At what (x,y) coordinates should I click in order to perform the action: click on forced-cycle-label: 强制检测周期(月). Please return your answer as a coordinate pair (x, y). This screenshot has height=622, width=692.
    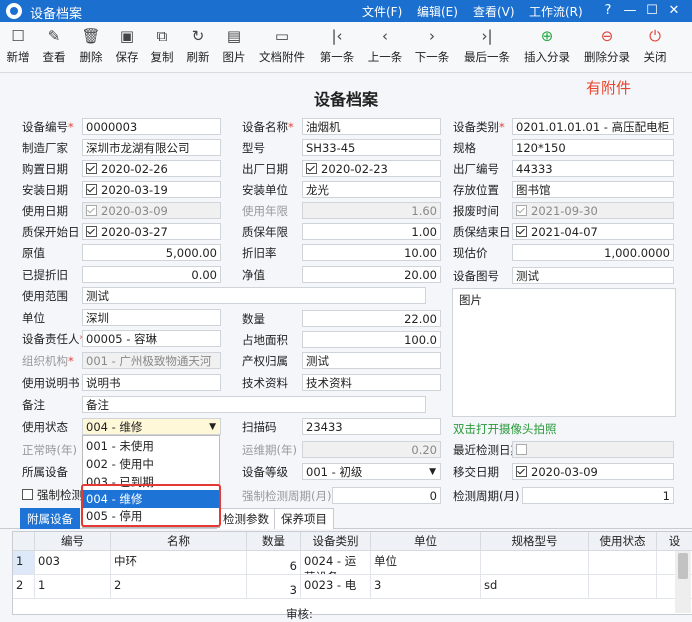
    Looking at the image, I should click on (287, 496).